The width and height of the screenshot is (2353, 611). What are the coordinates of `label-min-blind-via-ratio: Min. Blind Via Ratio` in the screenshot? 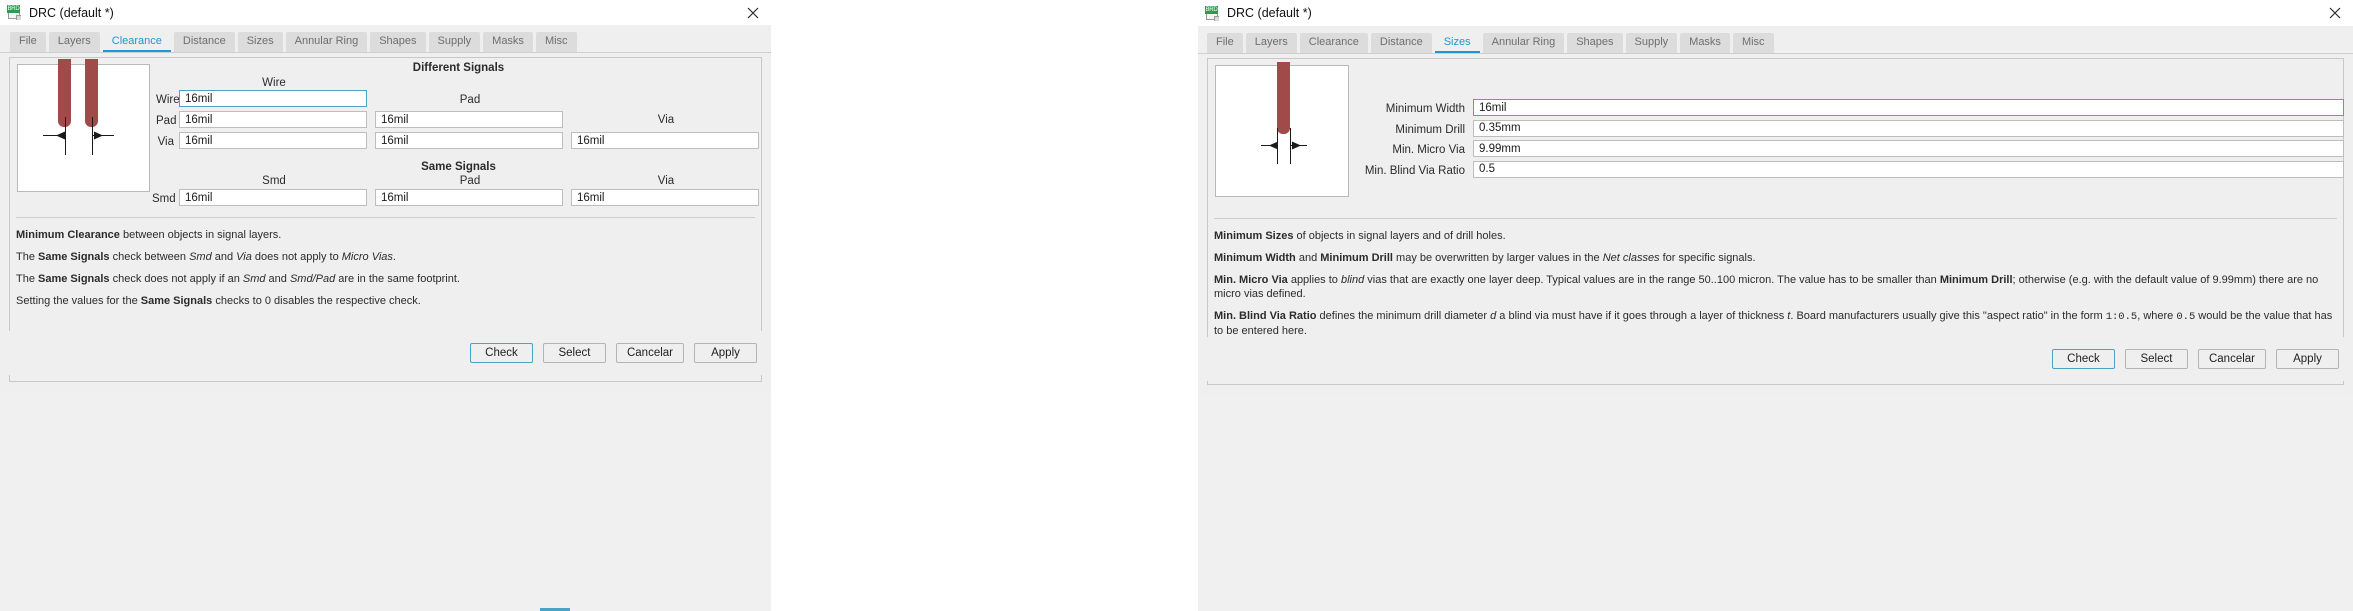 It's located at (1414, 170).